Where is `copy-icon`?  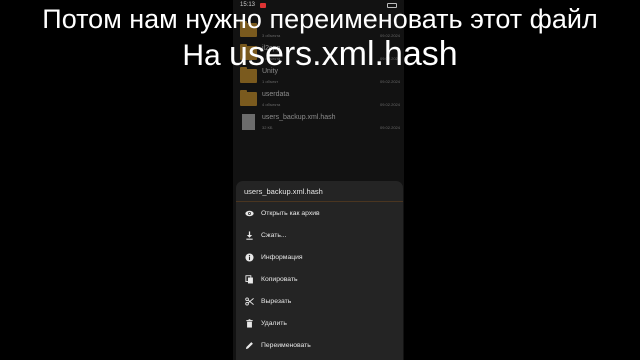
copy-icon is located at coordinates (249, 279).